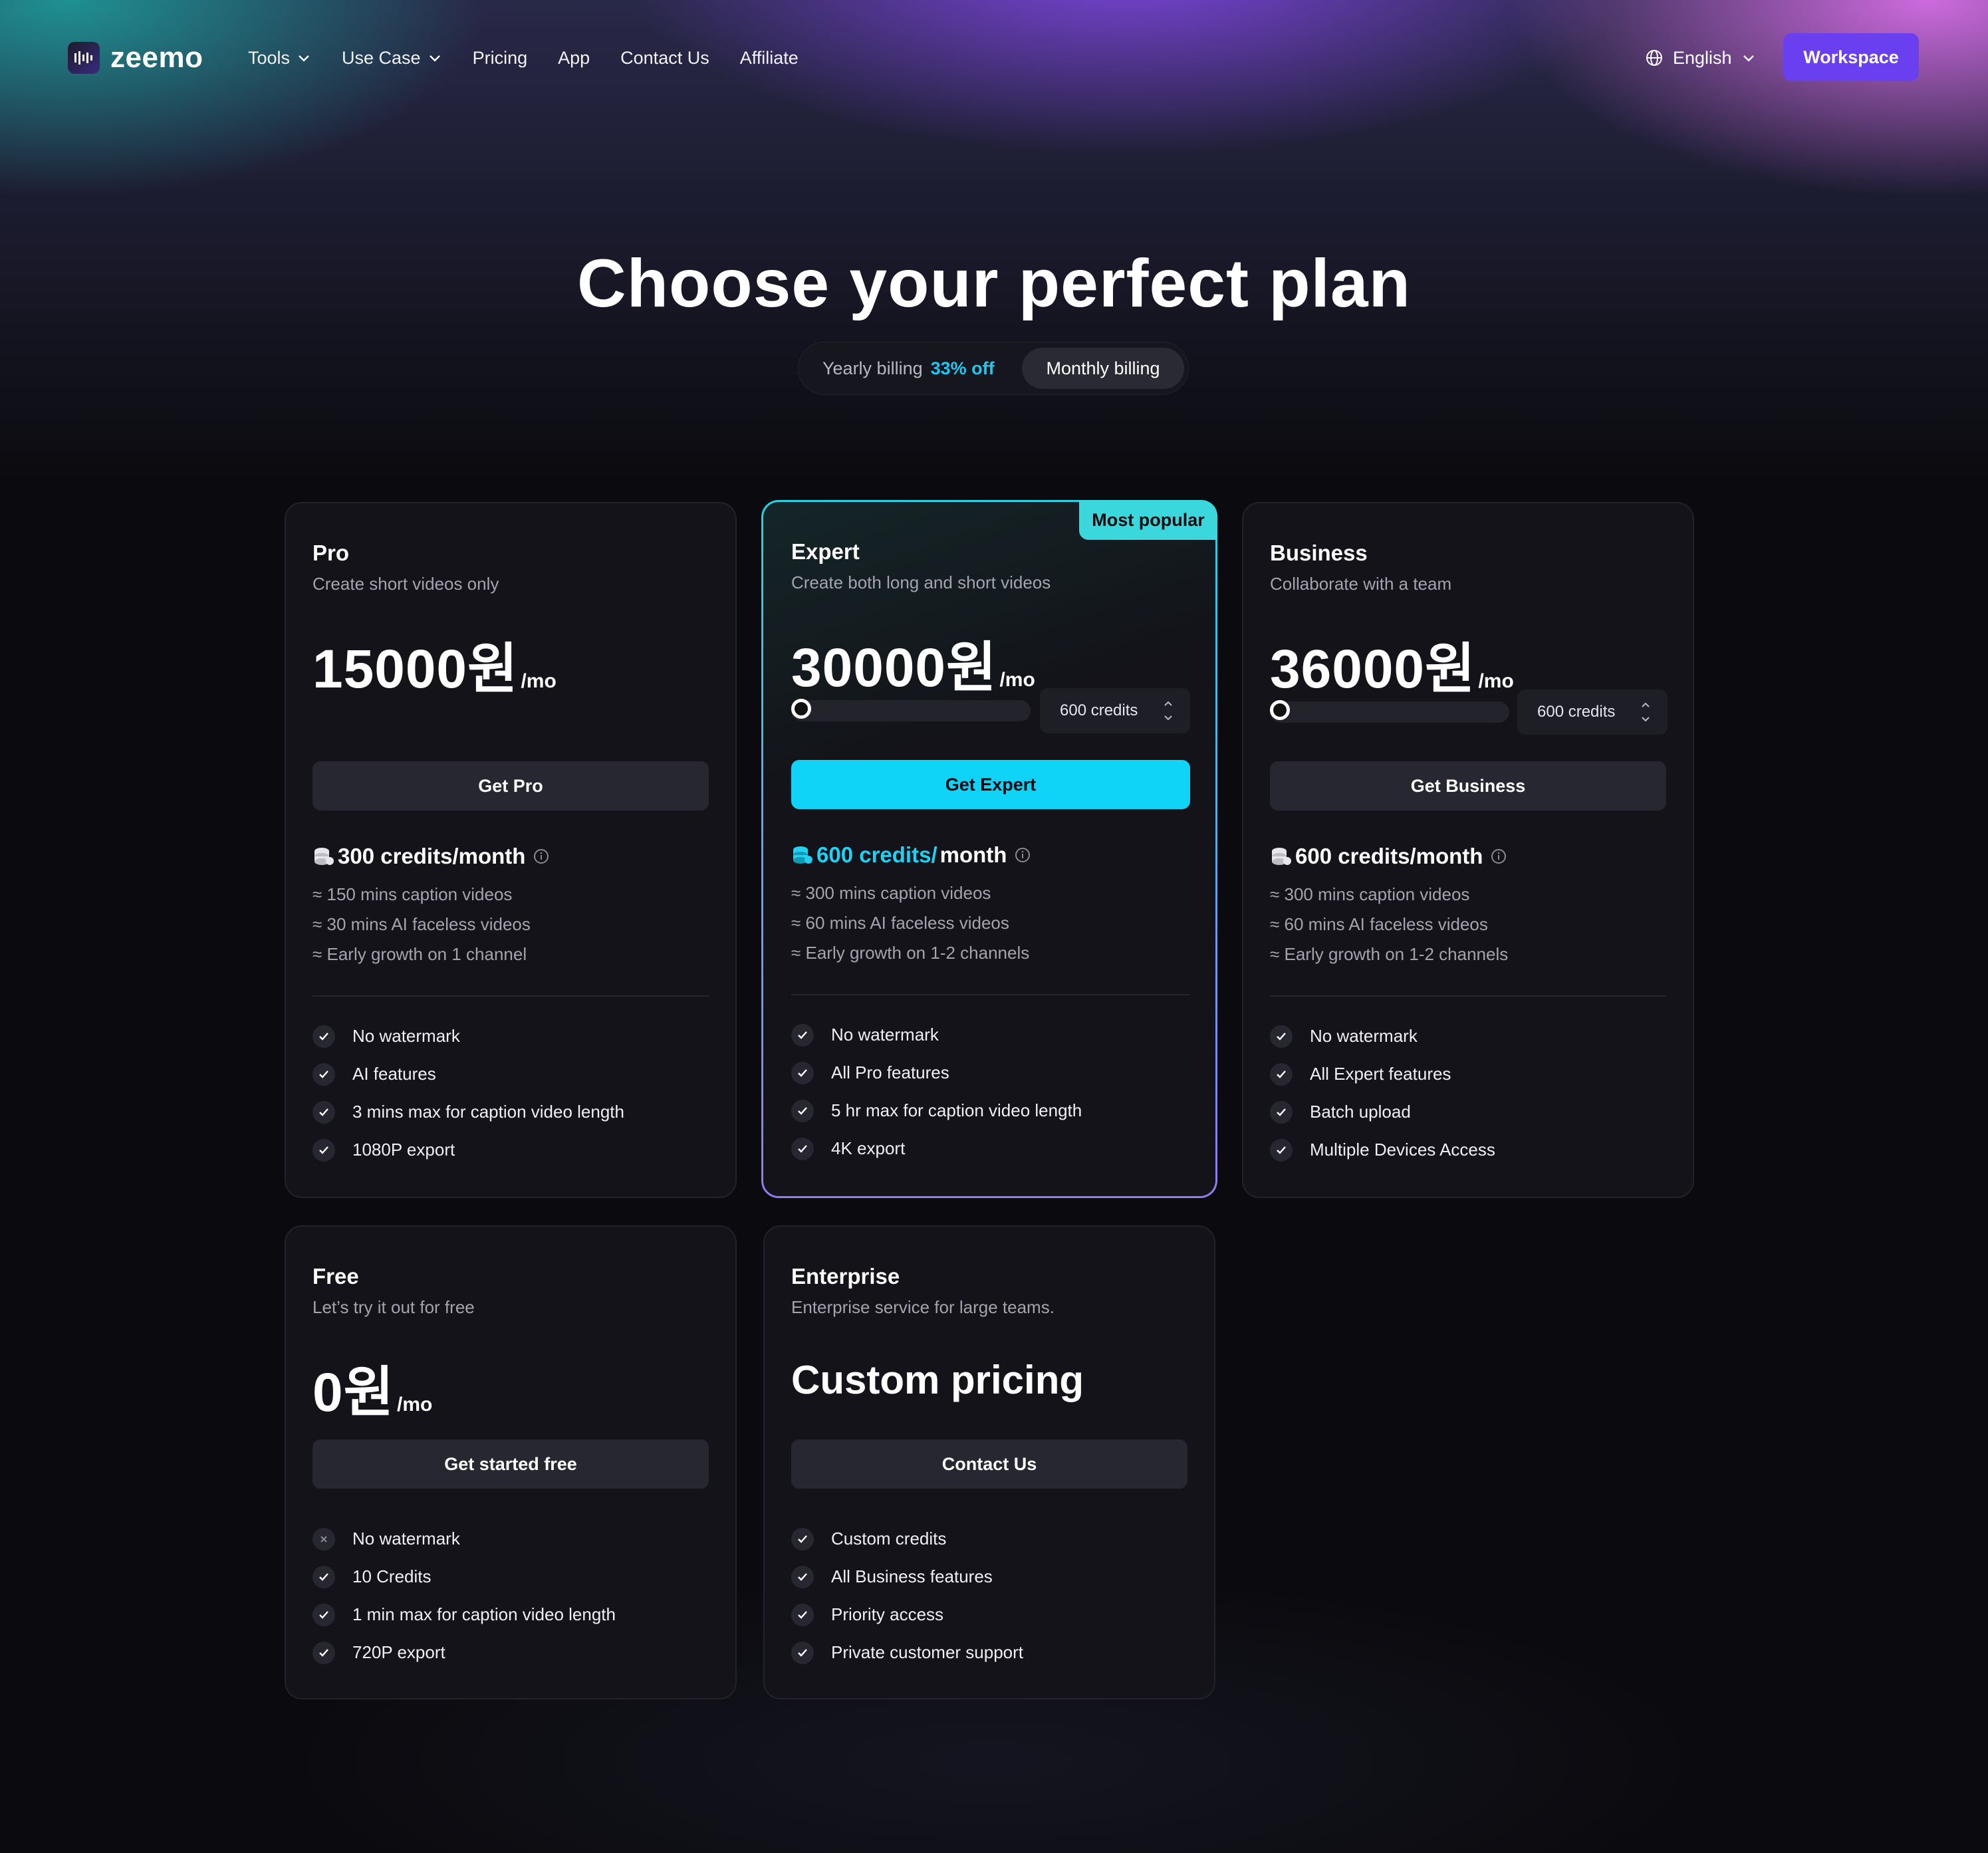  What do you see at coordinates (412, 894) in the screenshot?
I see `usage-estimate: ≈ 150 mins caption videos` at bounding box center [412, 894].